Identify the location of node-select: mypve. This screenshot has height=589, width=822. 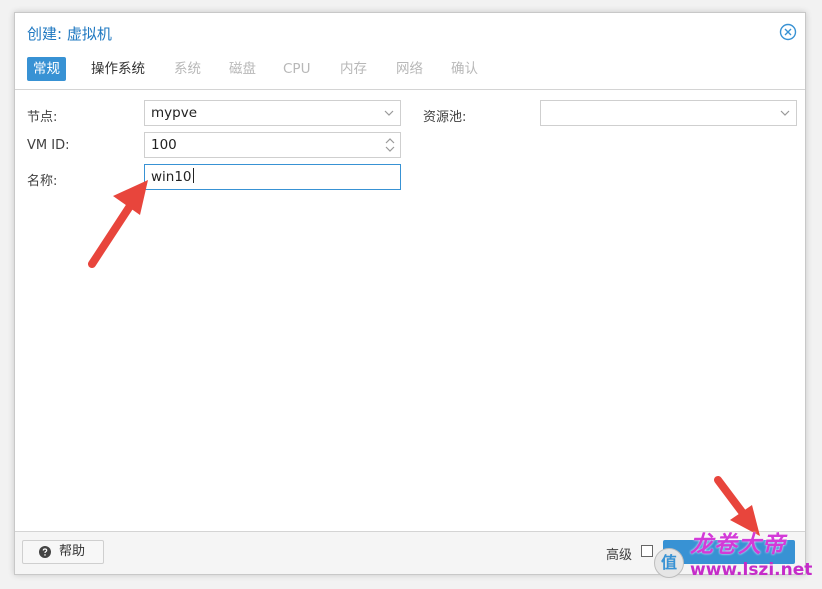
(272, 113).